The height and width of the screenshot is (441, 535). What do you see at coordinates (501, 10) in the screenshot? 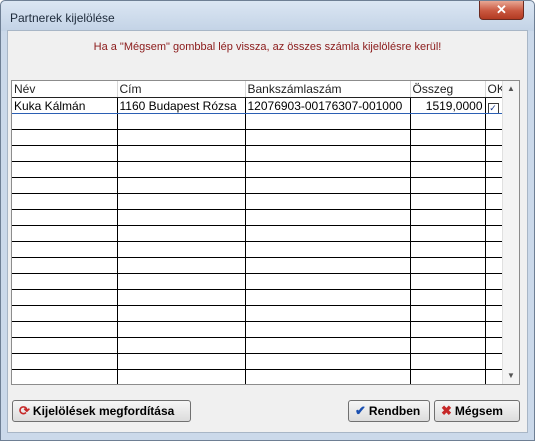
I see `close-button: ✕` at bounding box center [501, 10].